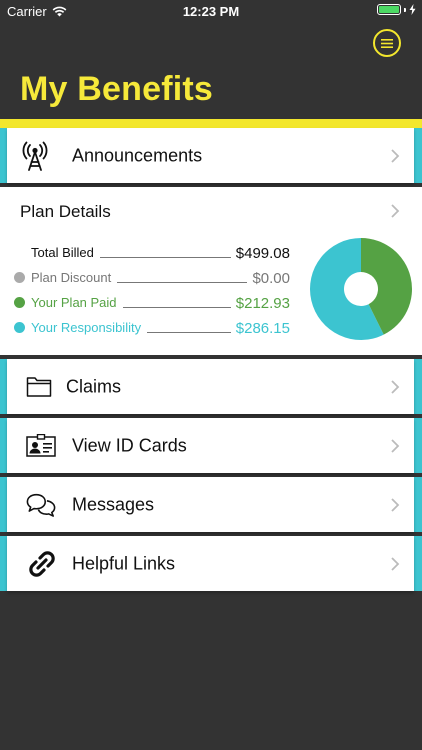 This screenshot has width=422, height=750. What do you see at coordinates (262, 303) in the screenshot?
I see `plan-paid-value: $212.93` at bounding box center [262, 303].